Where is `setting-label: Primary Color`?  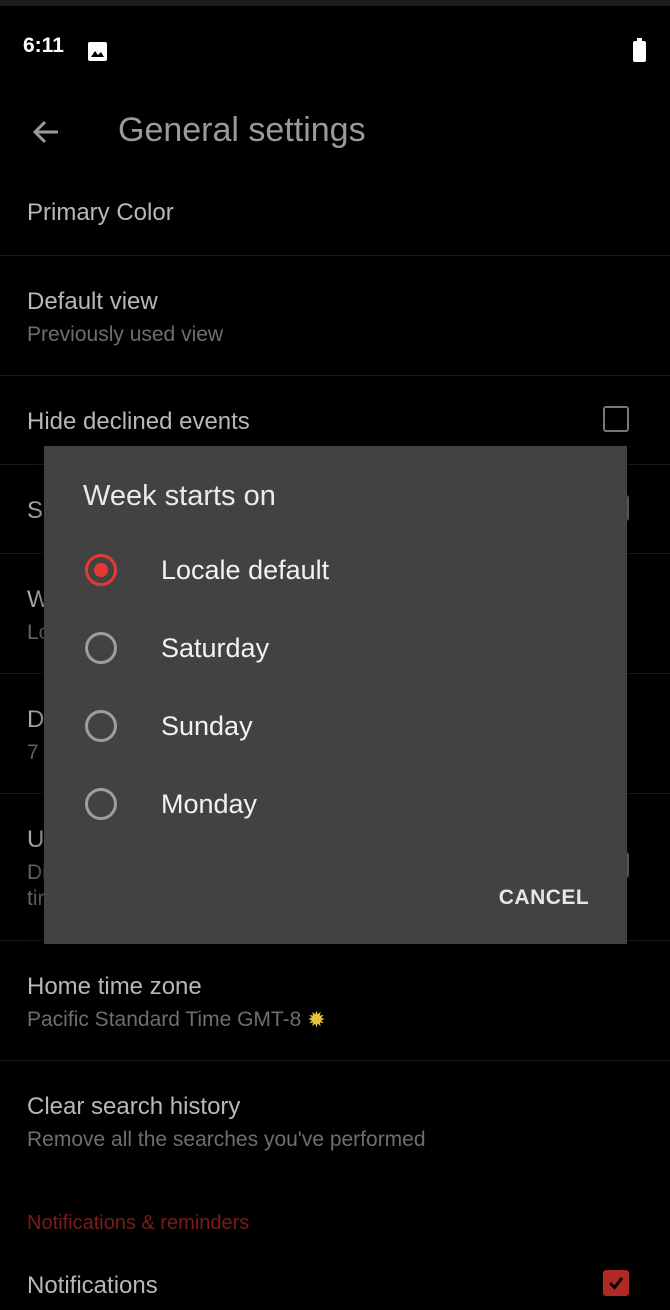
setting-label: Primary Color is located at coordinates (100, 212).